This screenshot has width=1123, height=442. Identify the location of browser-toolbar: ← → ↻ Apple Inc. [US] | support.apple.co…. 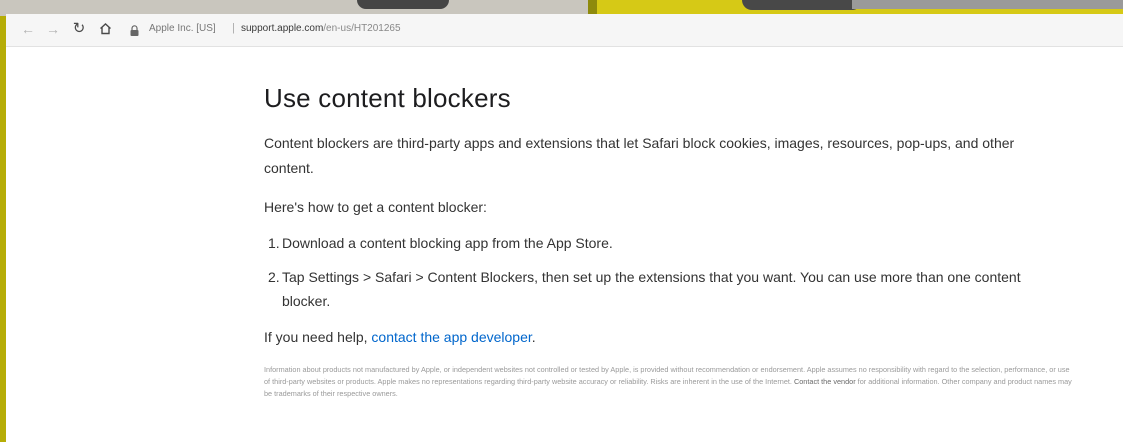
(564, 30).